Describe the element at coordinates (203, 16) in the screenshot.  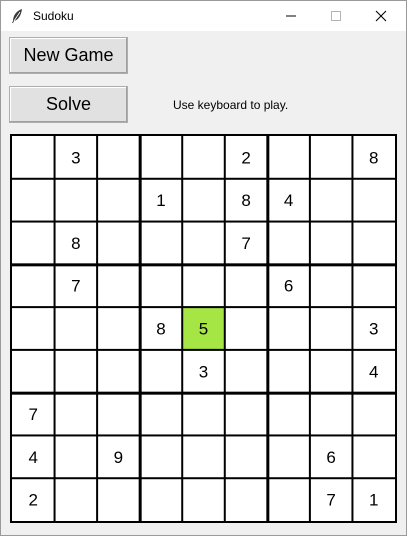
I see `title-bar: Sudoku` at that location.